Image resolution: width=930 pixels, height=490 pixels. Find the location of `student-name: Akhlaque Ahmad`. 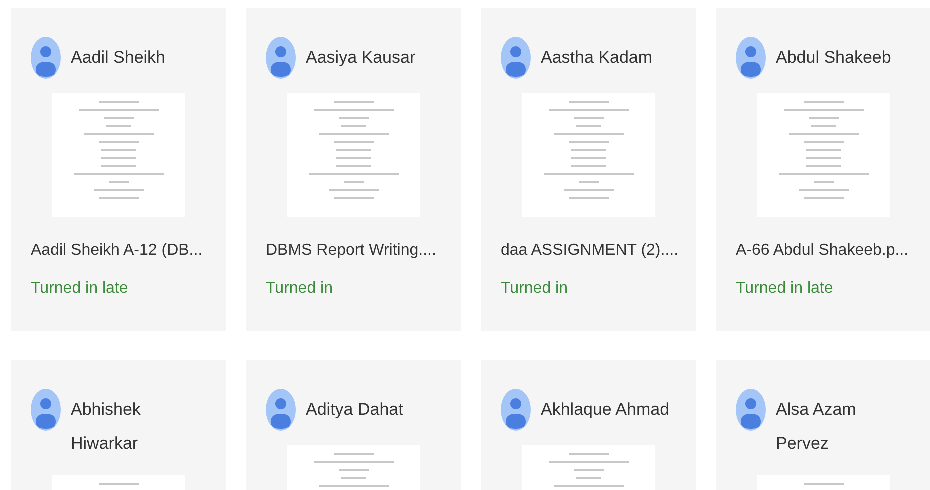

student-name: Akhlaque Ahmad is located at coordinates (606, 410).